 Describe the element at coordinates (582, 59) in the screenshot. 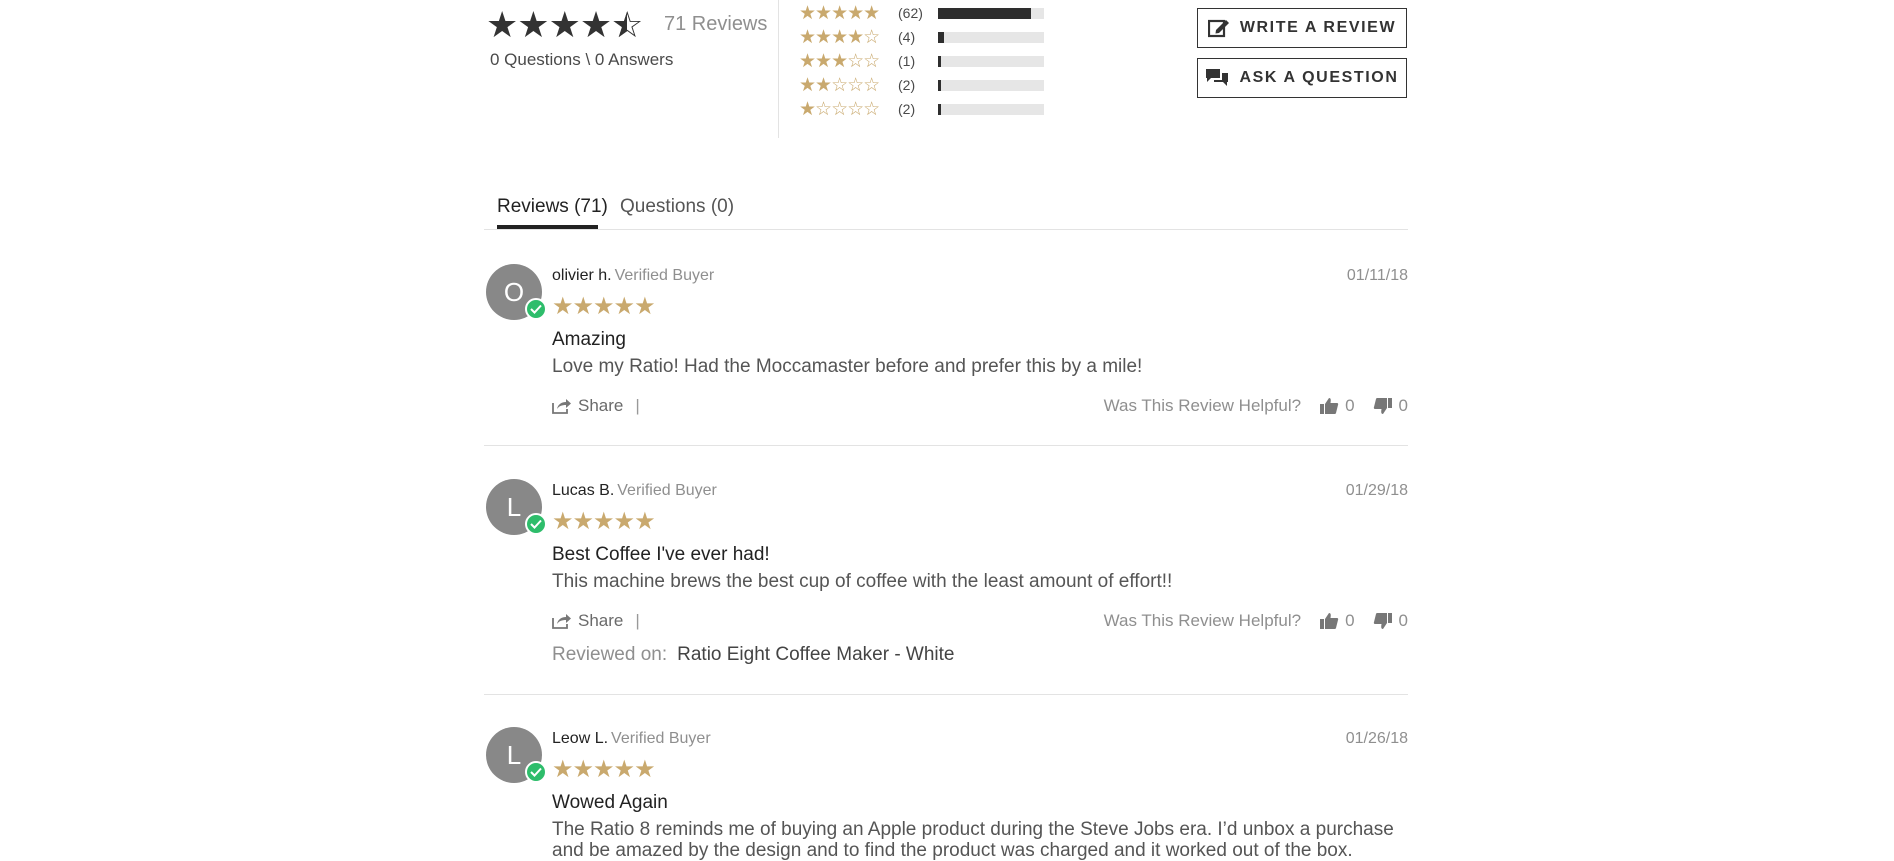

I see `questions-answers-count: 0 Questions \ 0 Answers` at that location.